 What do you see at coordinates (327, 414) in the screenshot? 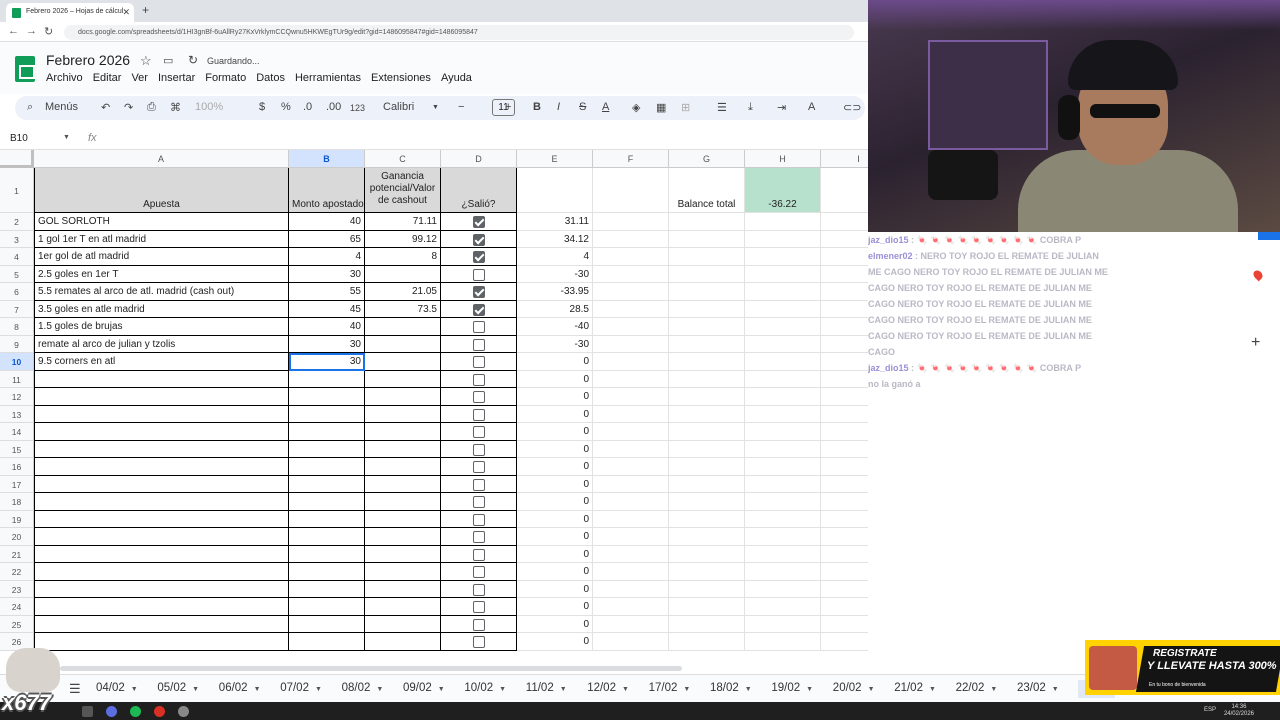
I see `cell-b13` at bounding box center [327, 414].